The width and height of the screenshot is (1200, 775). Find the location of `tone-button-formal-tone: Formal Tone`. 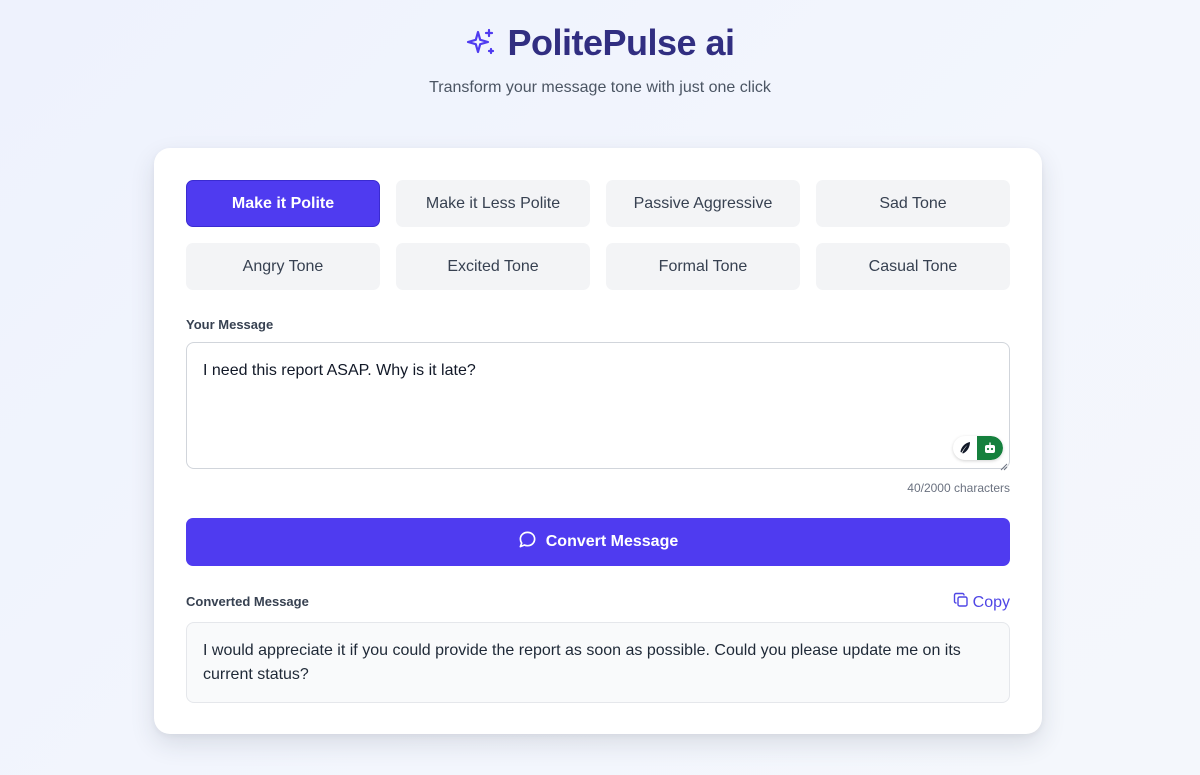

tone-button-formal-tone: Formal Tone is located at coordinates (703, 266).